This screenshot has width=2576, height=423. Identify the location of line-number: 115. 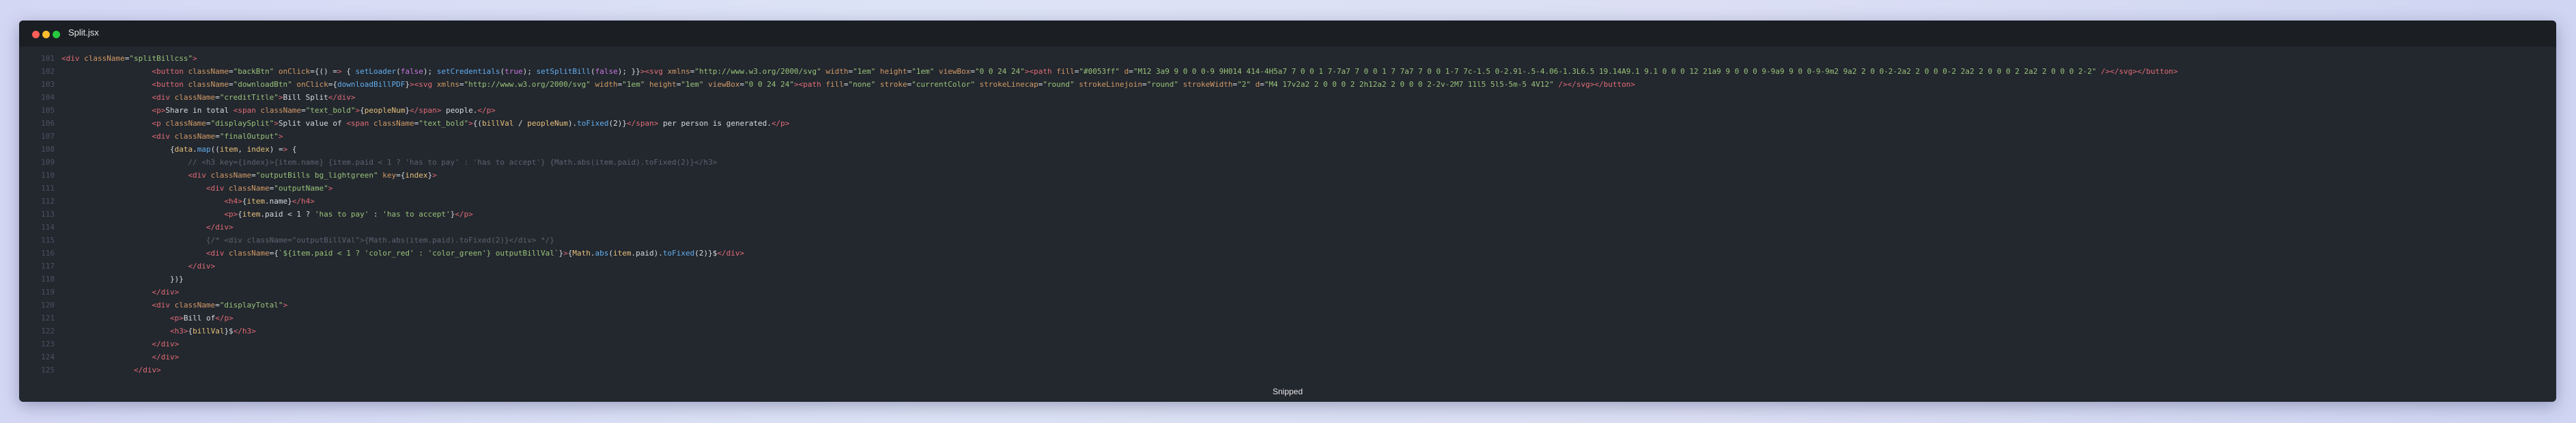
(48, 240).